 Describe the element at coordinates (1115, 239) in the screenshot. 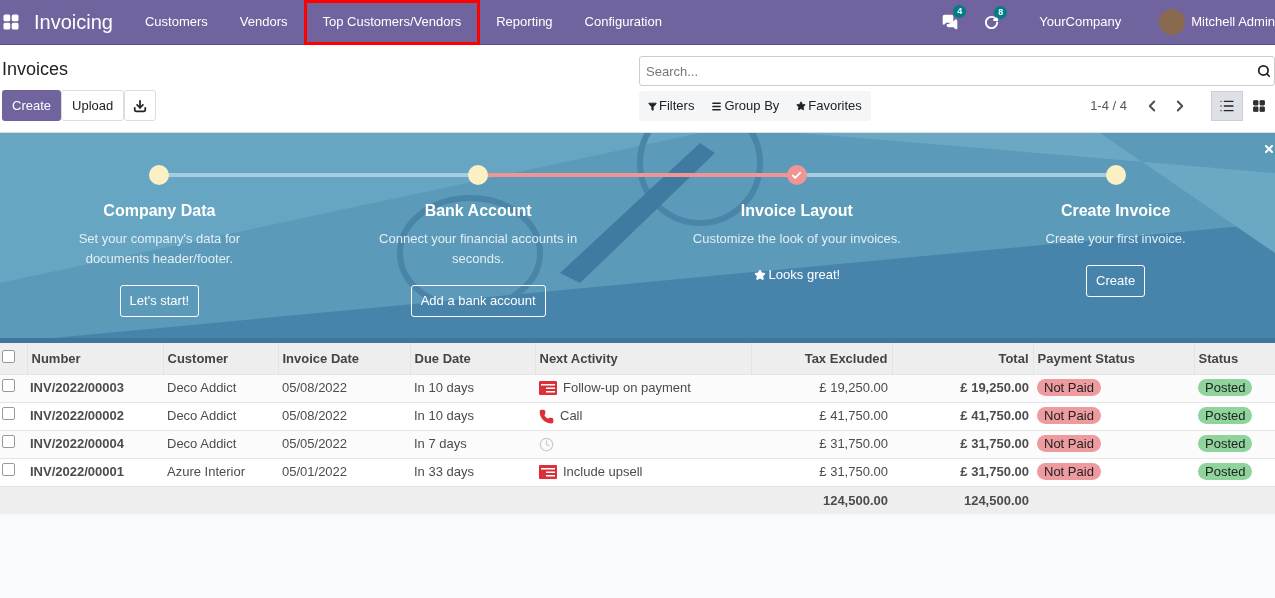

I see `step-description: Create your first invoice.` at that location.